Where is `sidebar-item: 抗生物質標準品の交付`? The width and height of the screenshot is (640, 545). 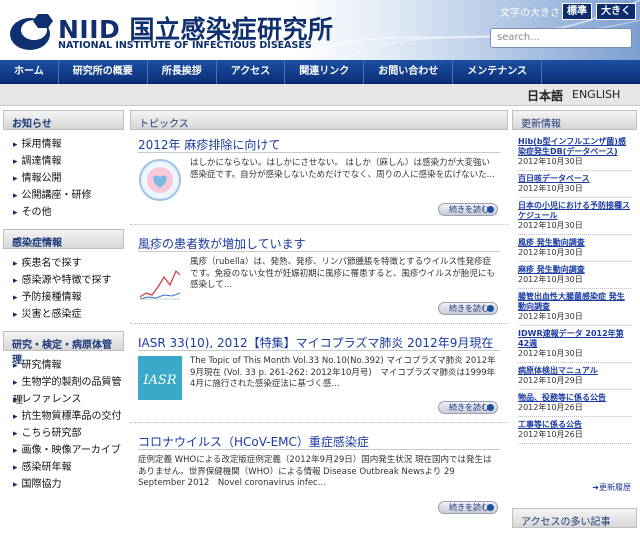
sidebar-item: 抗生物質標準品の交付 is located at coordinates (63, 416).